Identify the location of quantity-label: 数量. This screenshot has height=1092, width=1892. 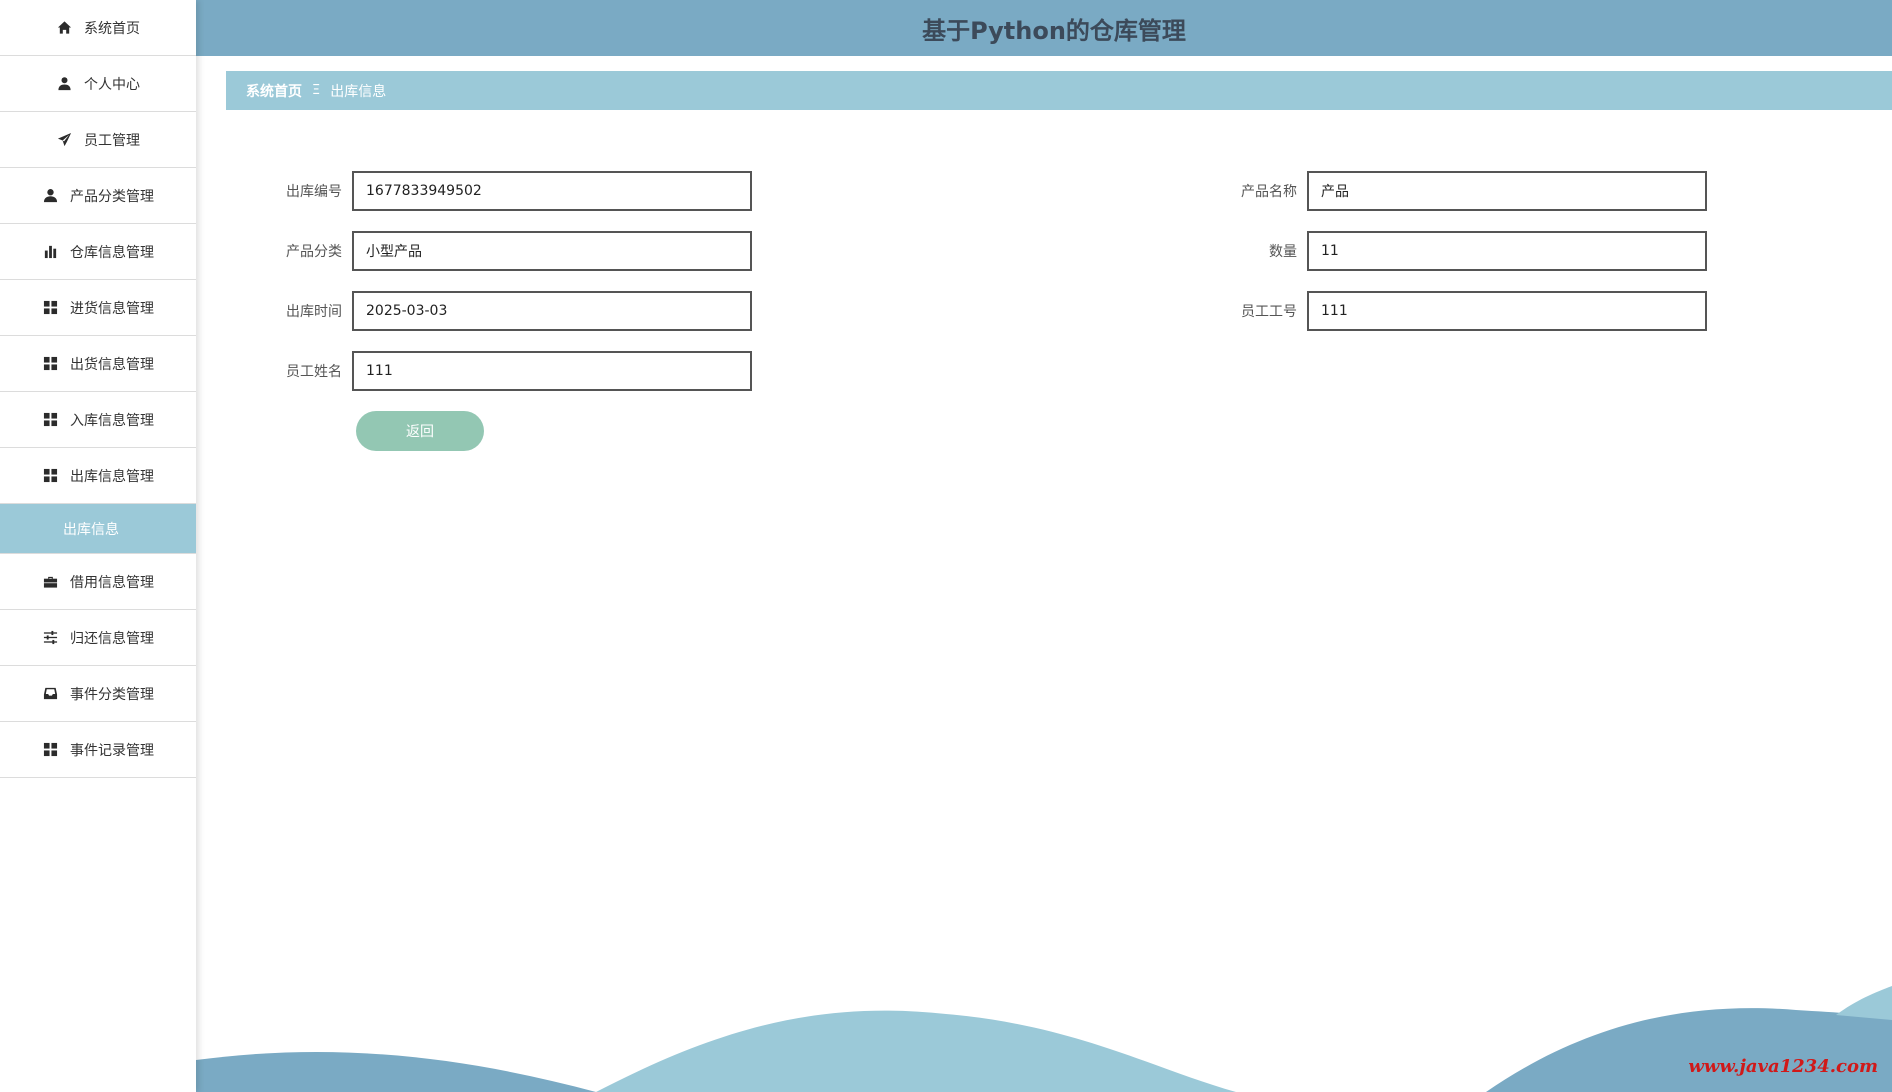
(1283, 252).